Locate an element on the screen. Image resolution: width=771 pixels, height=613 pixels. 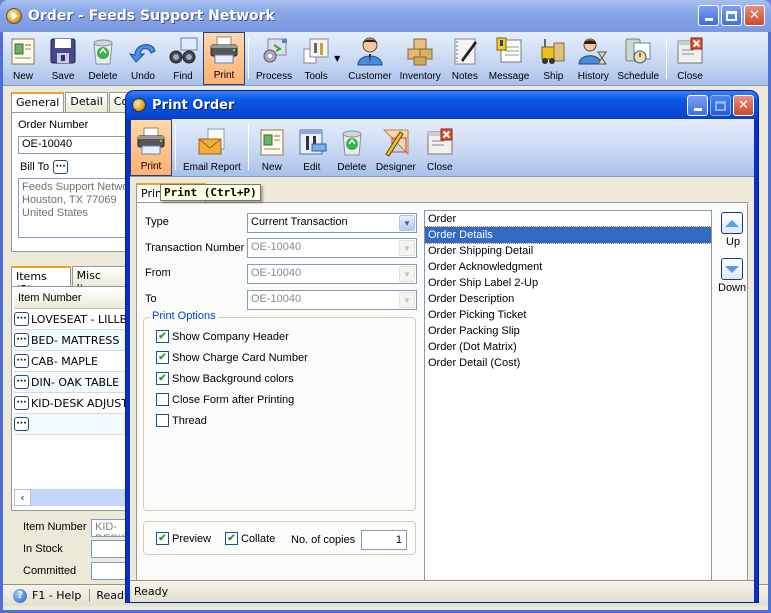
toolbar-message-button: Message is located at coordinates (509, 58).